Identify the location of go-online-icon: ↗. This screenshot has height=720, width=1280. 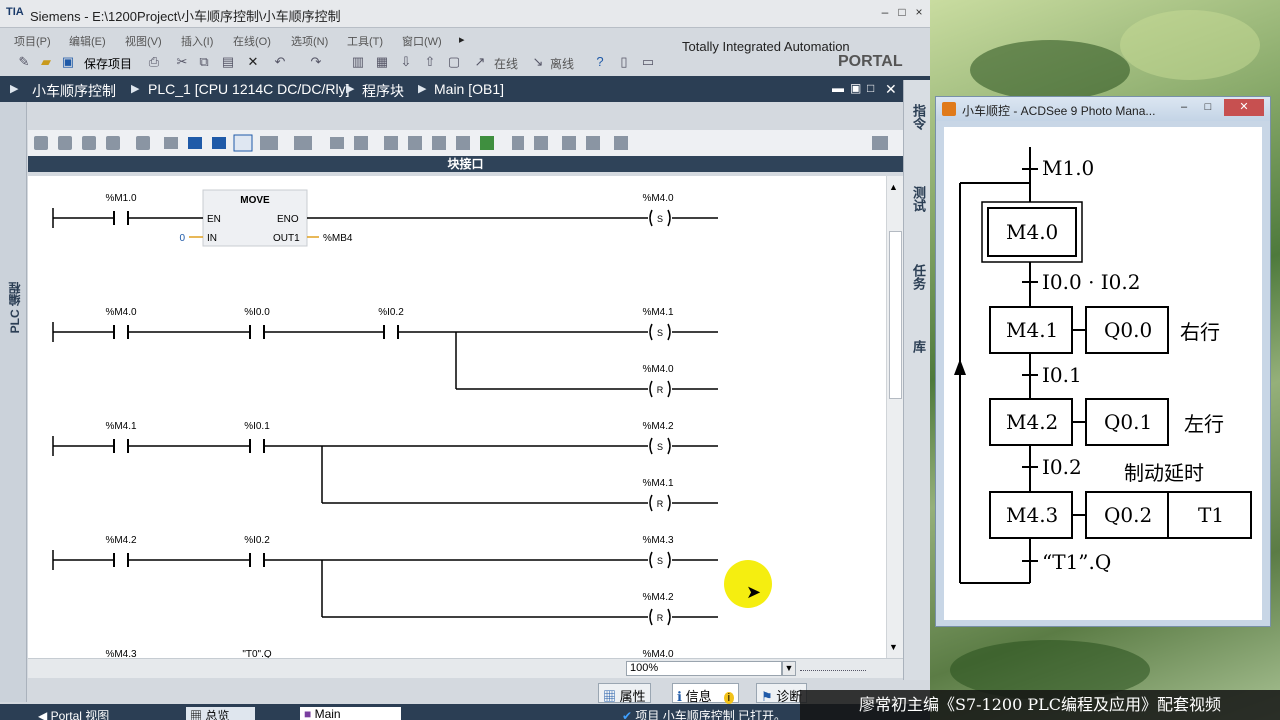
(480, 62).